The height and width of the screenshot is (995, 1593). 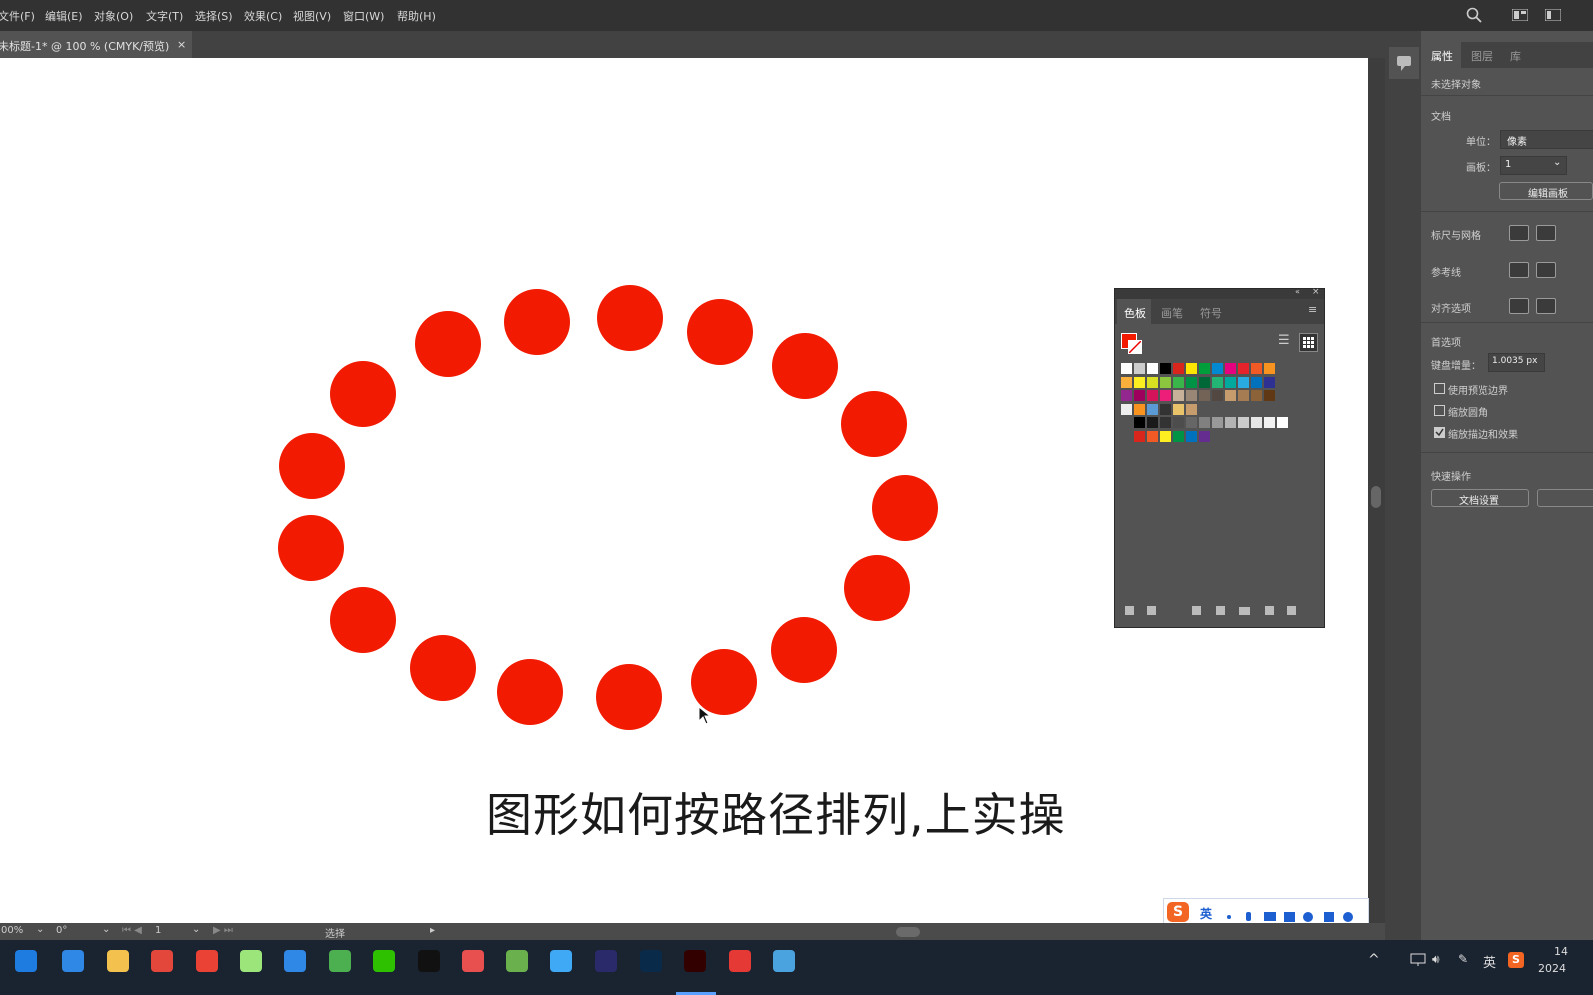 I want to click on units-select: 像素, so click(x=1546, y=139).